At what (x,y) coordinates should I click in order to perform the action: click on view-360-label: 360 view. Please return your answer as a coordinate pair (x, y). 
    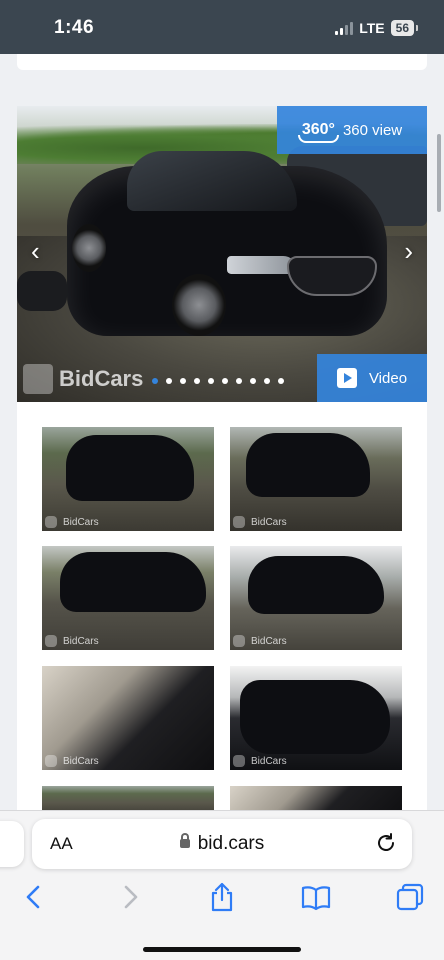
    Looking at the image, I should click on (372, 130).